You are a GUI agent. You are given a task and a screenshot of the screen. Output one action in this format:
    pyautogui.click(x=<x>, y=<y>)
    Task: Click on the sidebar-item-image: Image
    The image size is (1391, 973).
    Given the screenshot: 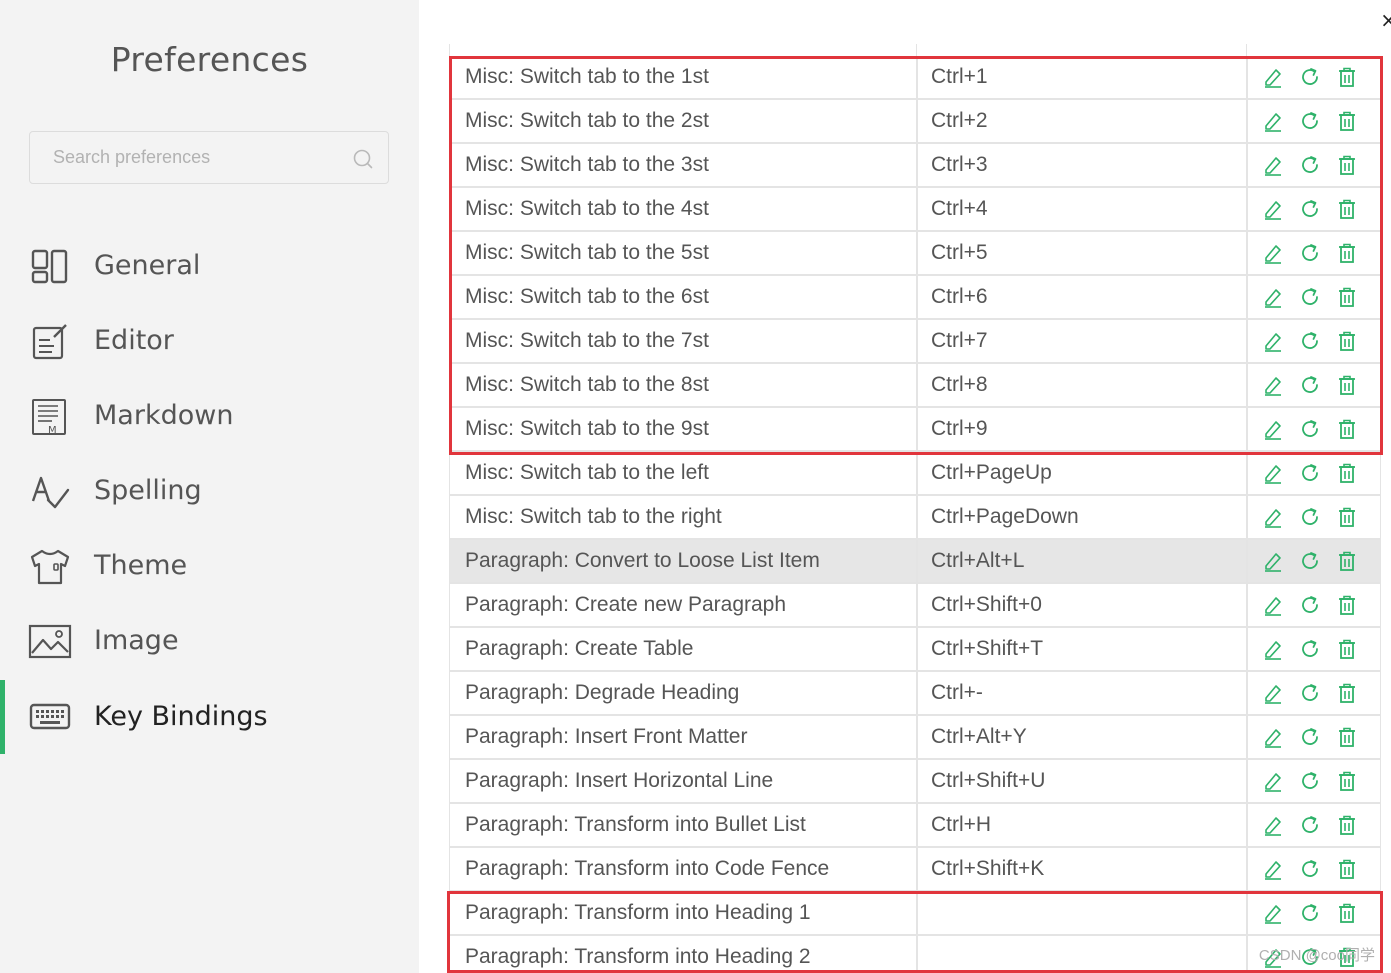 What is the action you would take?
    pyautogui.click(x=209, y=642)
    